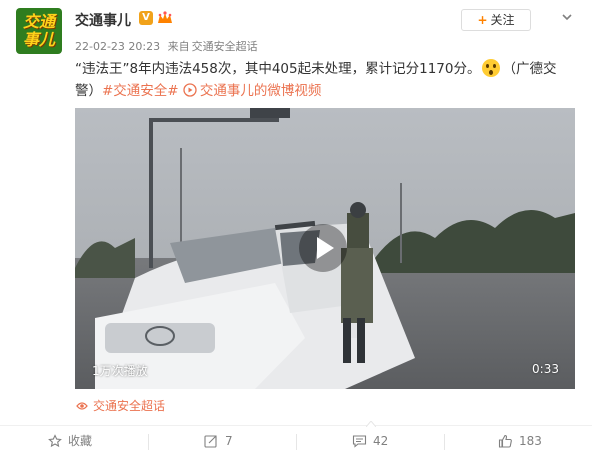  Describe the element at coordinates (545, 441) in the screenshot. I see `like-button: 183` at that location.